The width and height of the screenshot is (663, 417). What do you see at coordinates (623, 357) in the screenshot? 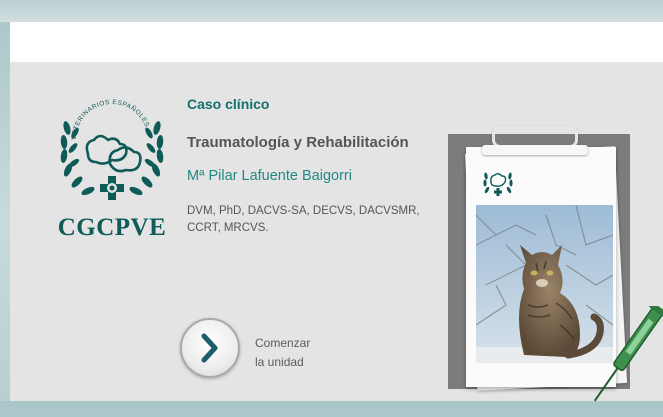
I see `syringe-icon` at bounding box center [623, 357].